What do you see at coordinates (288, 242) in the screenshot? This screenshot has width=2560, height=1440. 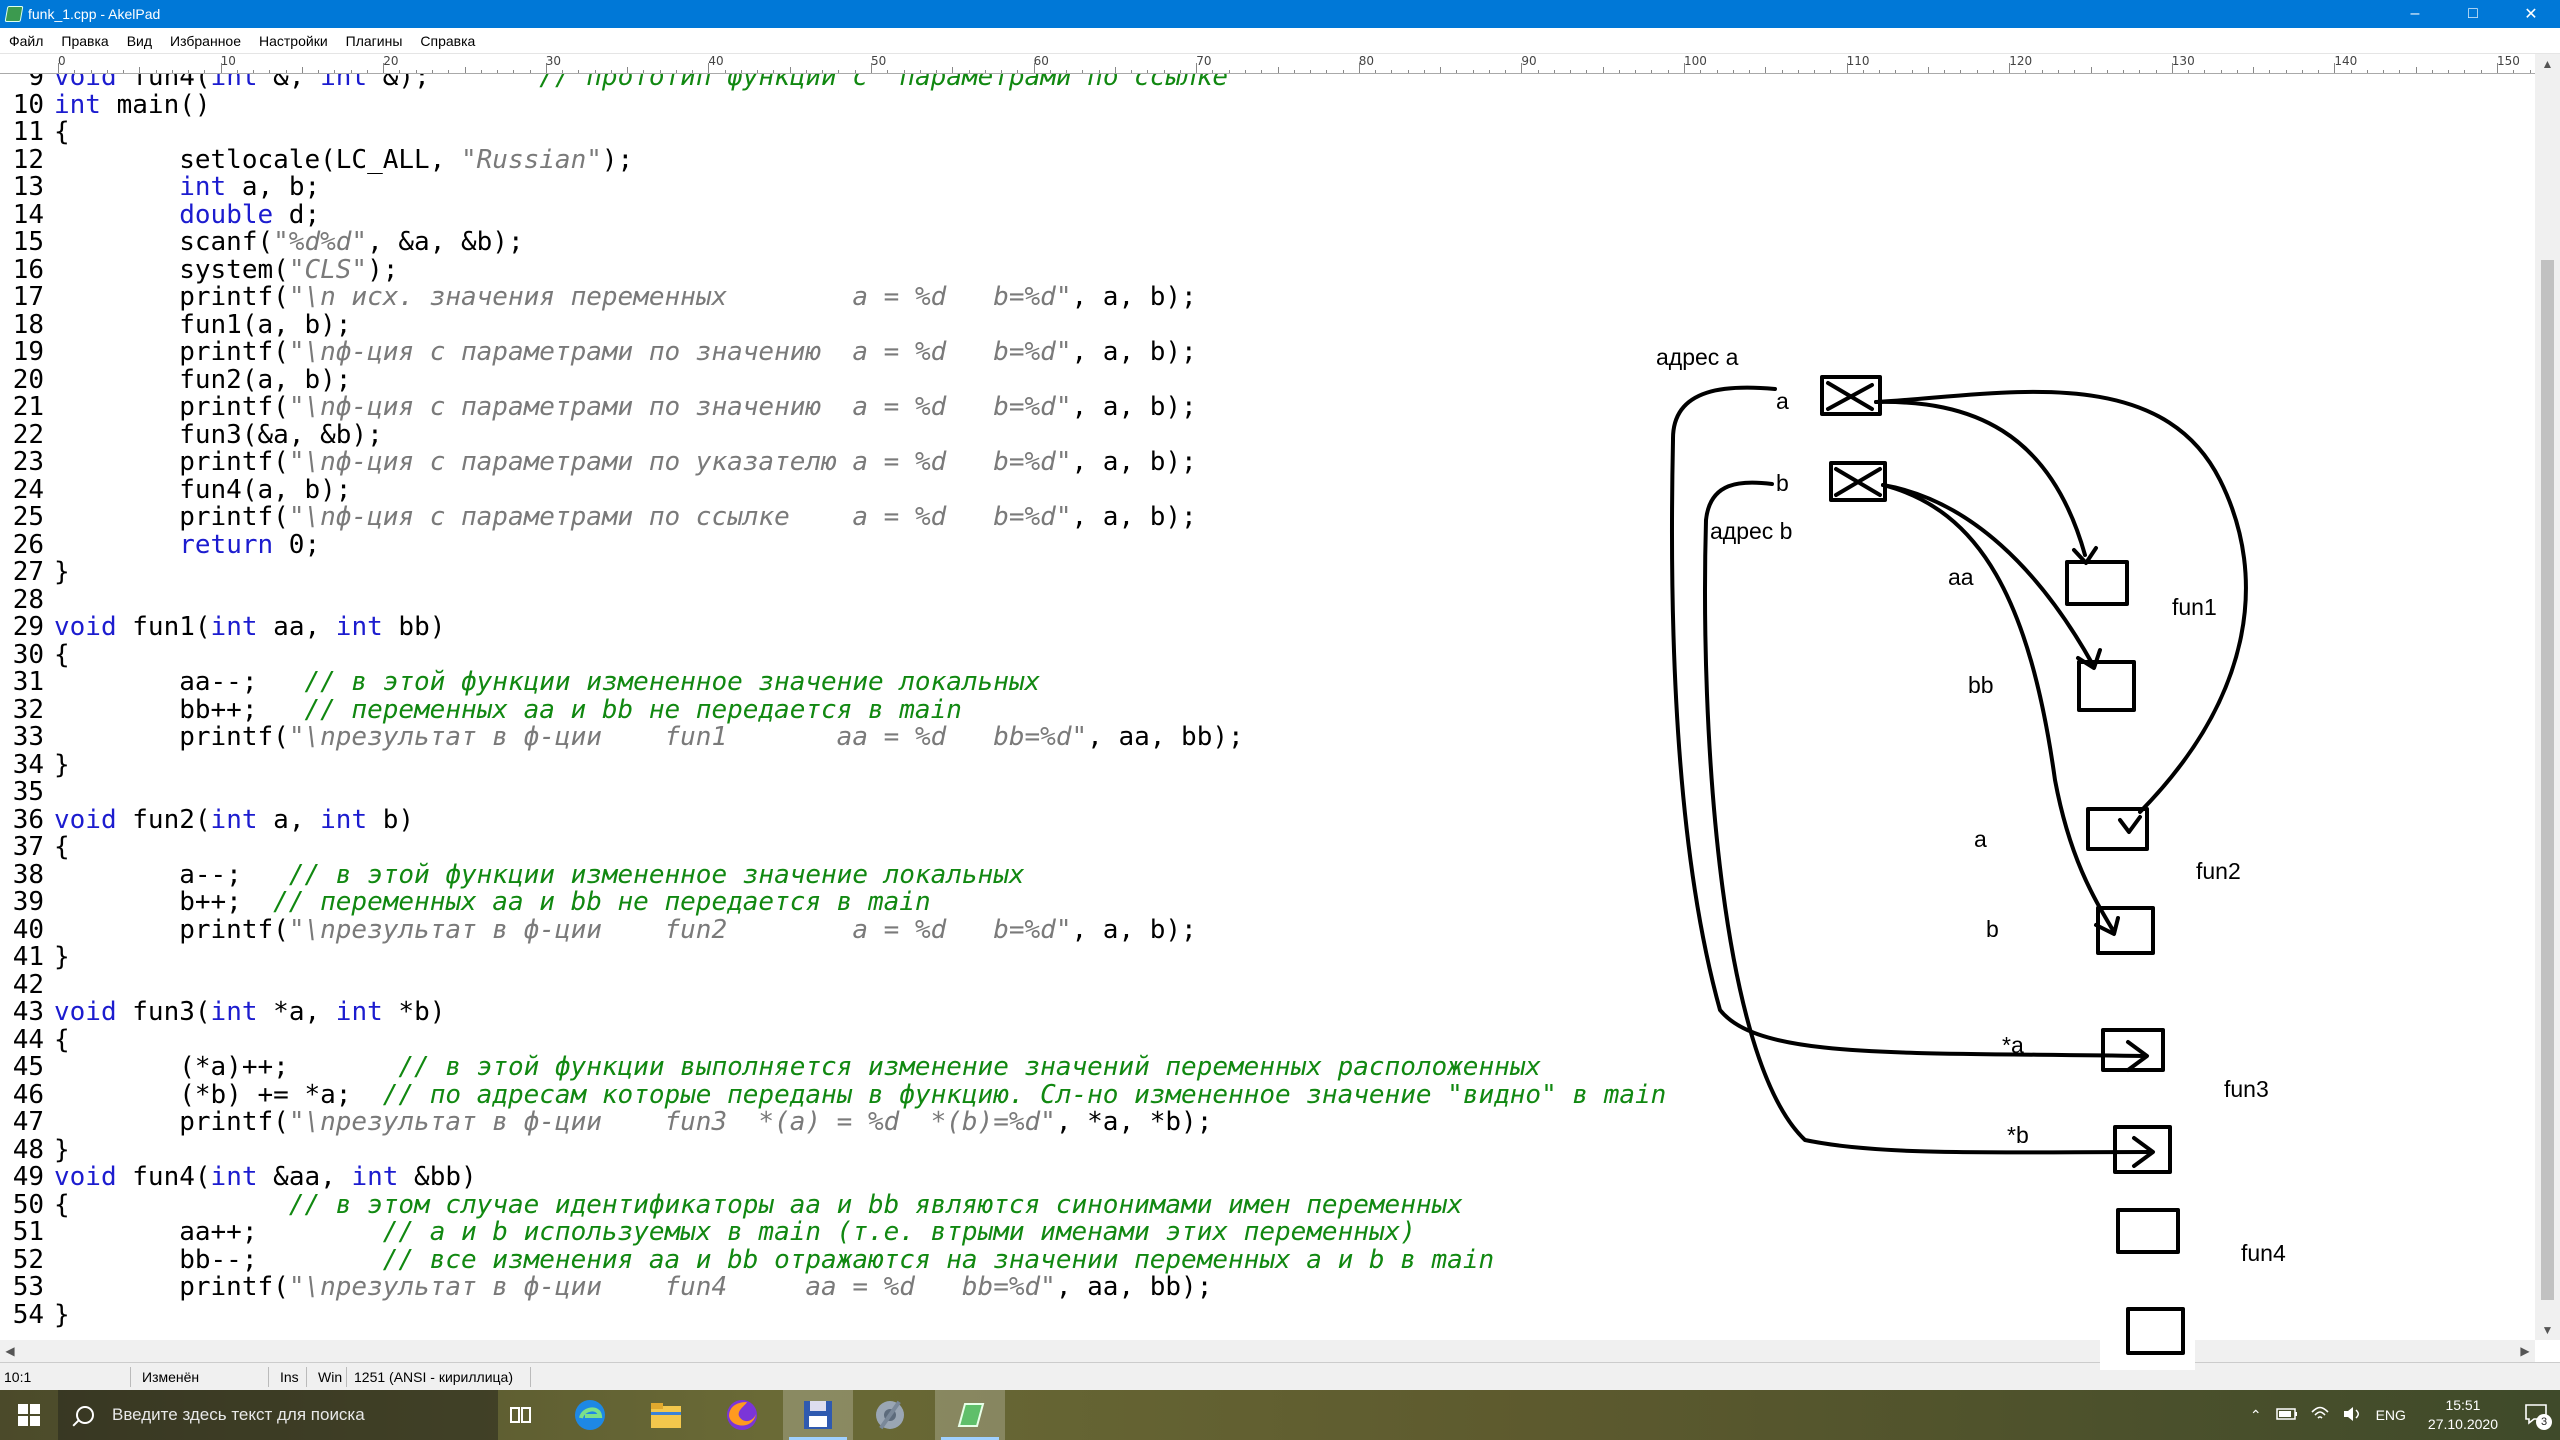 I see `code-line: scanf("%d%d", &a, &b);` at bounding box center [288, 242].